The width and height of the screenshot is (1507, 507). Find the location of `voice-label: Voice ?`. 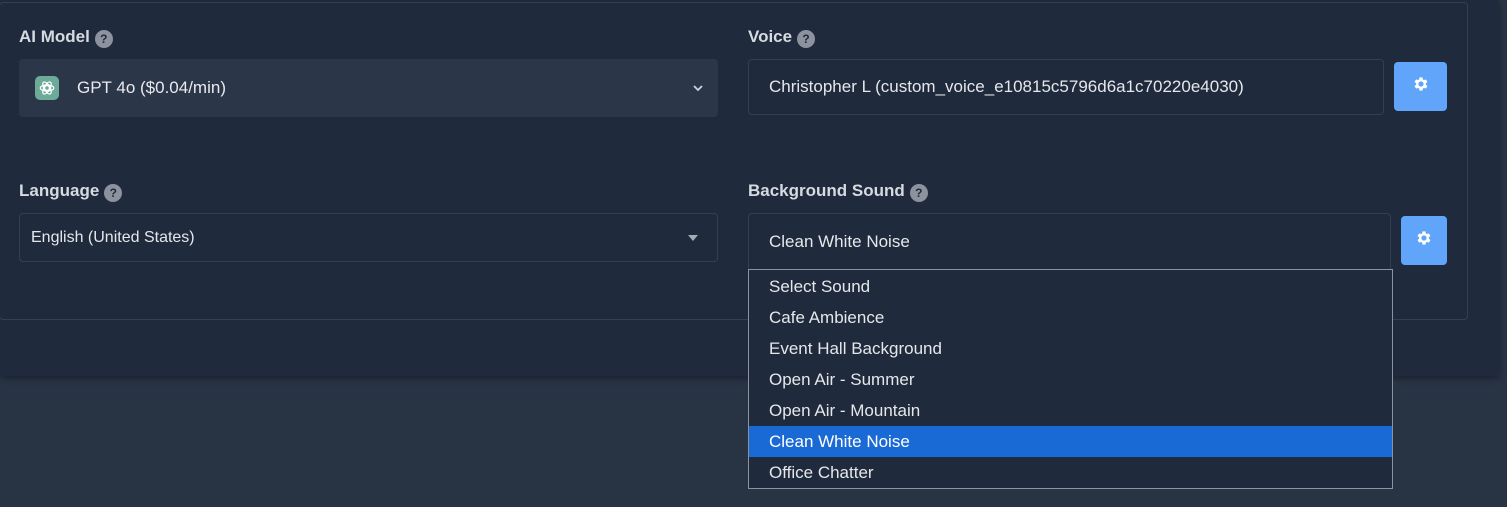

voice-label: Voice ? is located at coordinates (782, 37).